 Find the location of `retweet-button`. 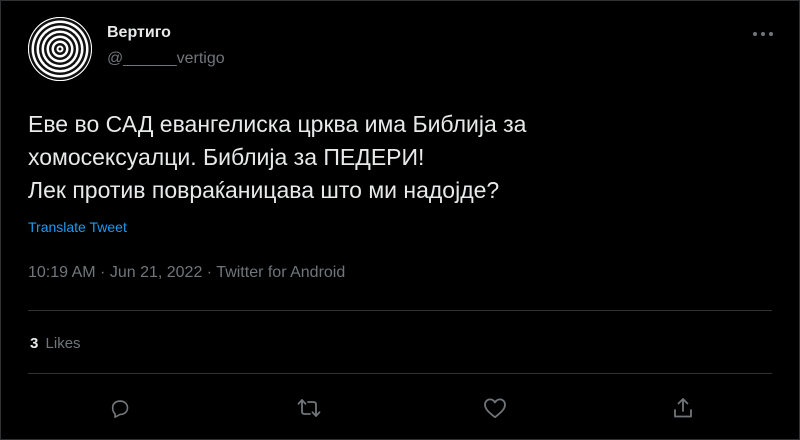

retweet-button is located at coordinates (309, 408).